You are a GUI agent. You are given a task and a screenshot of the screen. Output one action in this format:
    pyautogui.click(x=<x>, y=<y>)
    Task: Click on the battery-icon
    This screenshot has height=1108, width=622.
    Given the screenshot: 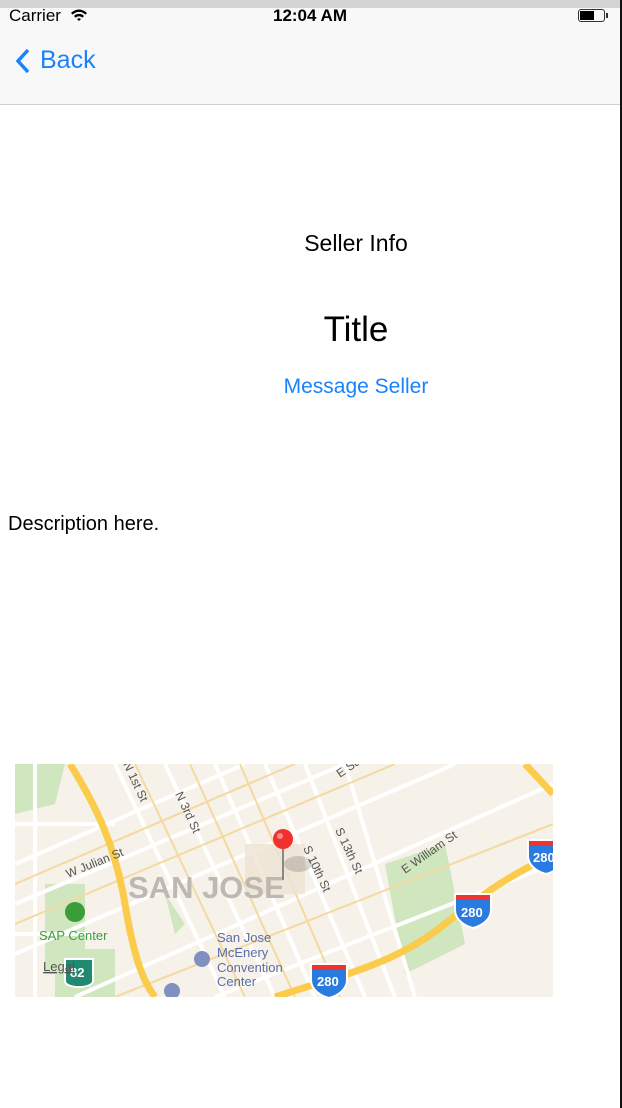 What is the action you would take?
    pyautogui.click(x=593, y=15)
    